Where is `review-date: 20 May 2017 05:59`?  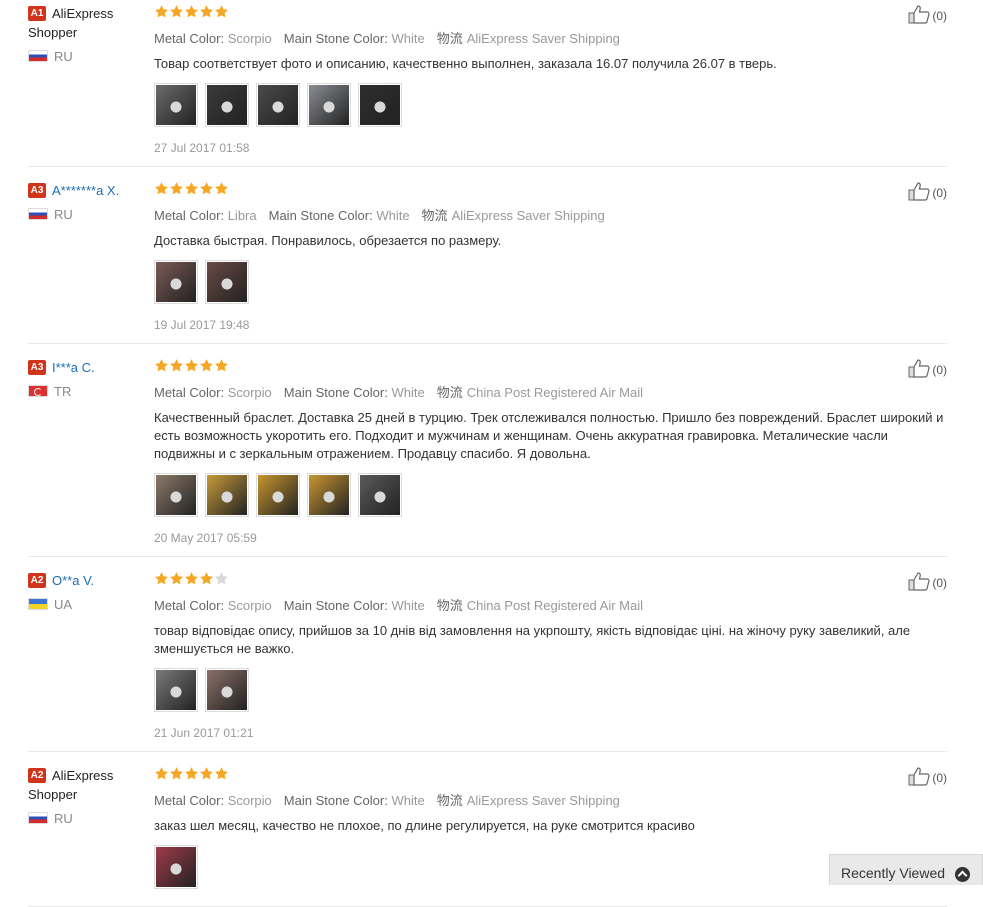
review-date: 20 May 2017 05:59 is located at coordinates (205, 538).